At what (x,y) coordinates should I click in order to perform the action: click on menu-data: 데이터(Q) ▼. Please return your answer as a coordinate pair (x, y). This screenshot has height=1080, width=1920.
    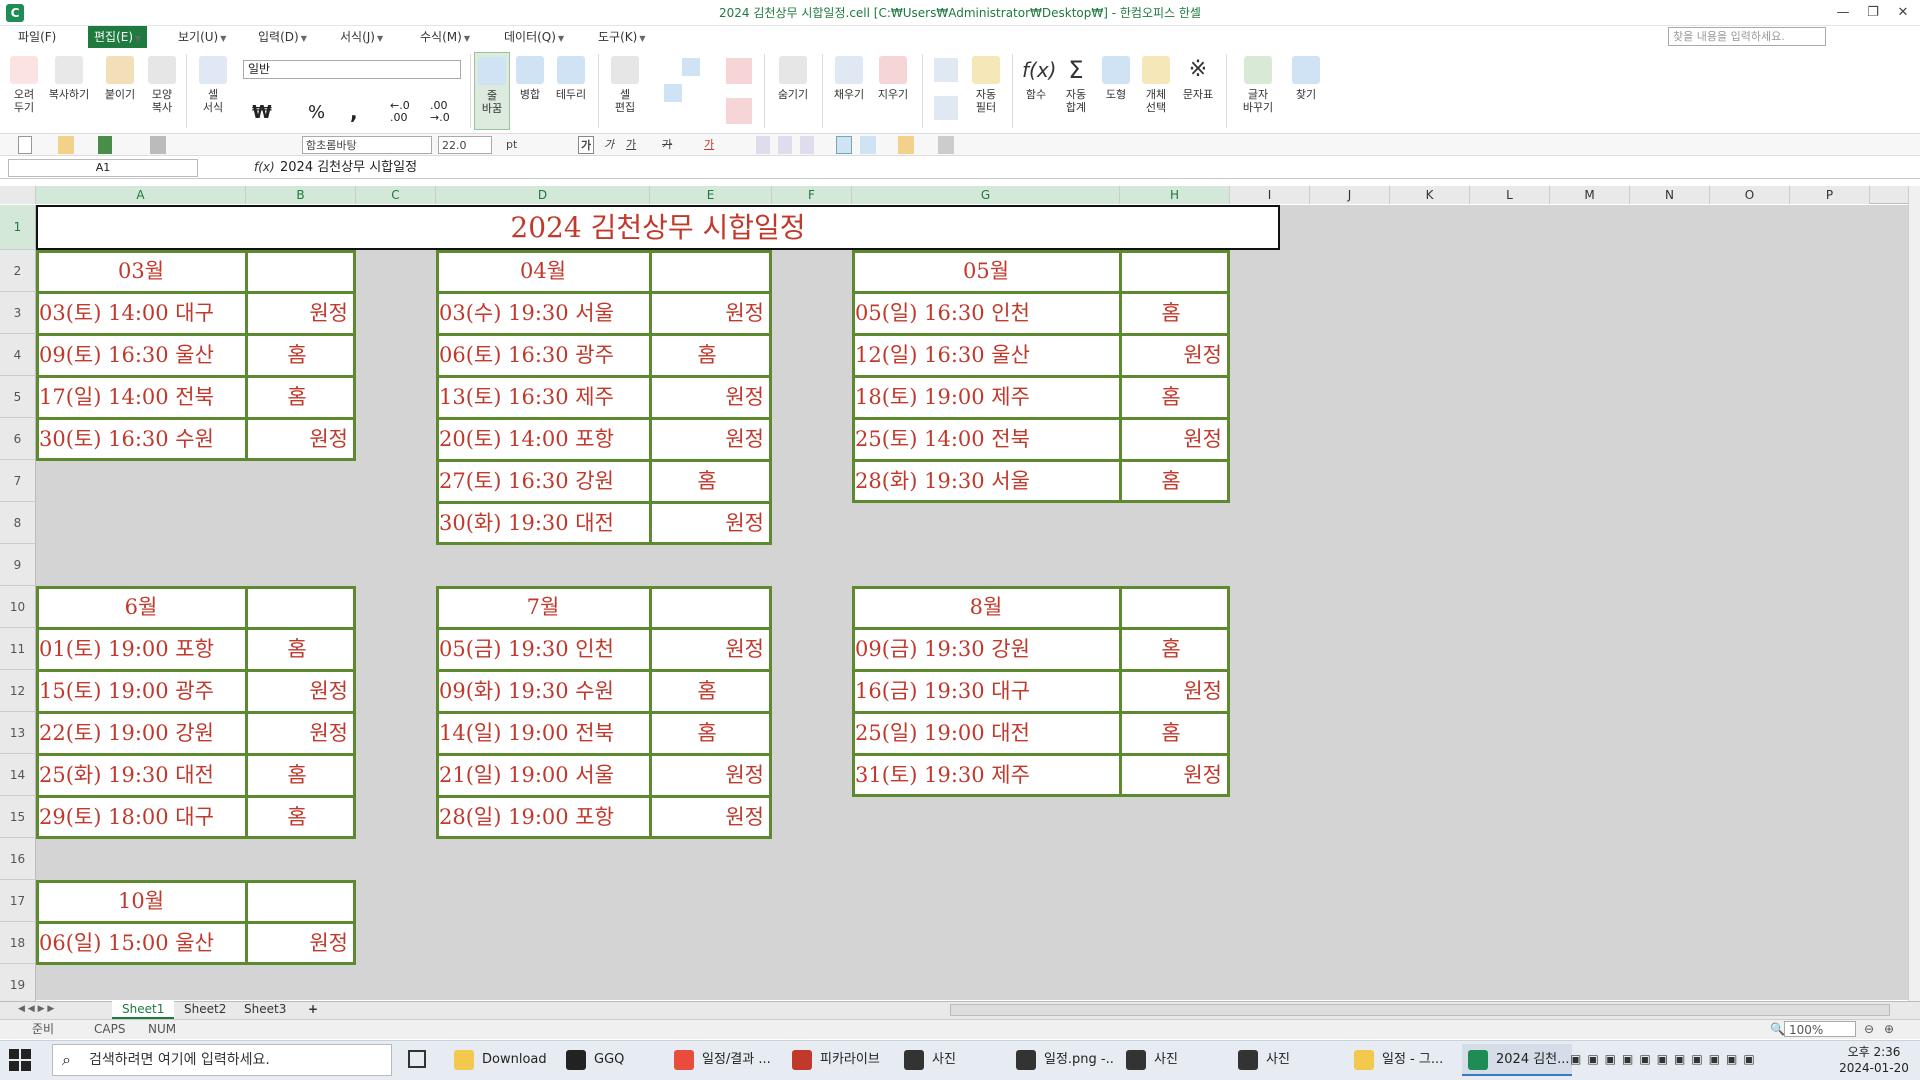
    Looking at the image, I should click on (534, 37).